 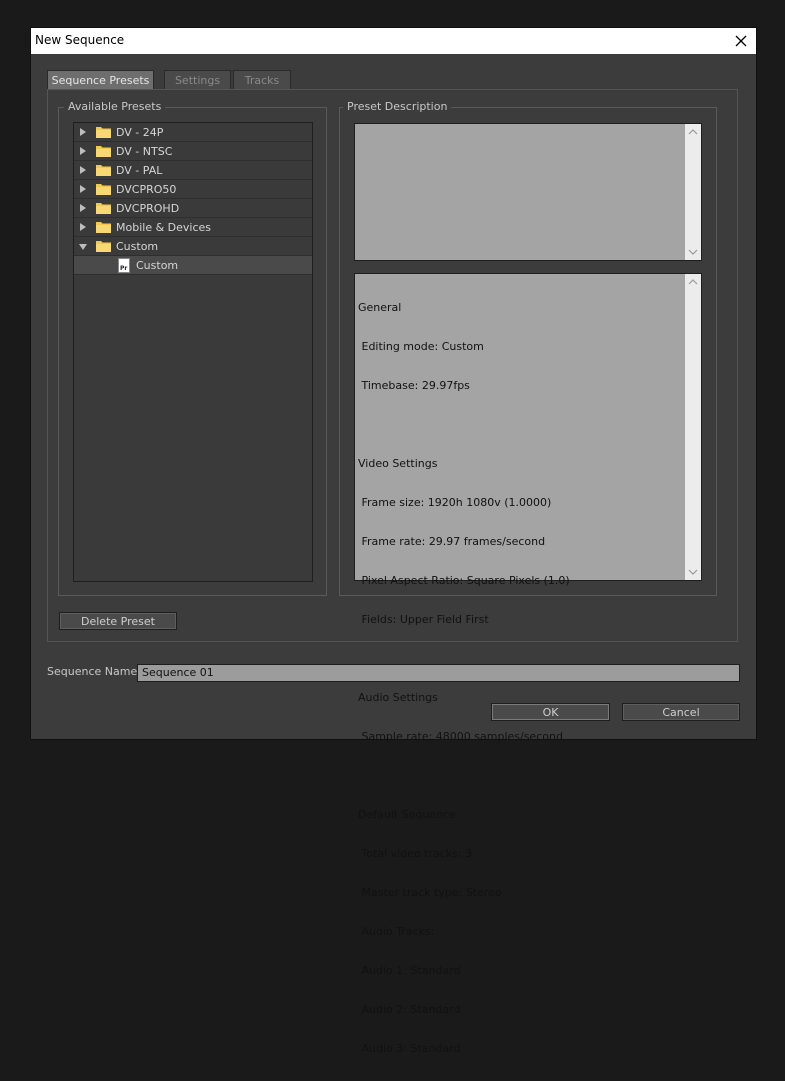 What do you see at coordinates (139, 170) in the screenshot?
I see `tree-item-label: DV - PAL` at bounding box center [139, 170].